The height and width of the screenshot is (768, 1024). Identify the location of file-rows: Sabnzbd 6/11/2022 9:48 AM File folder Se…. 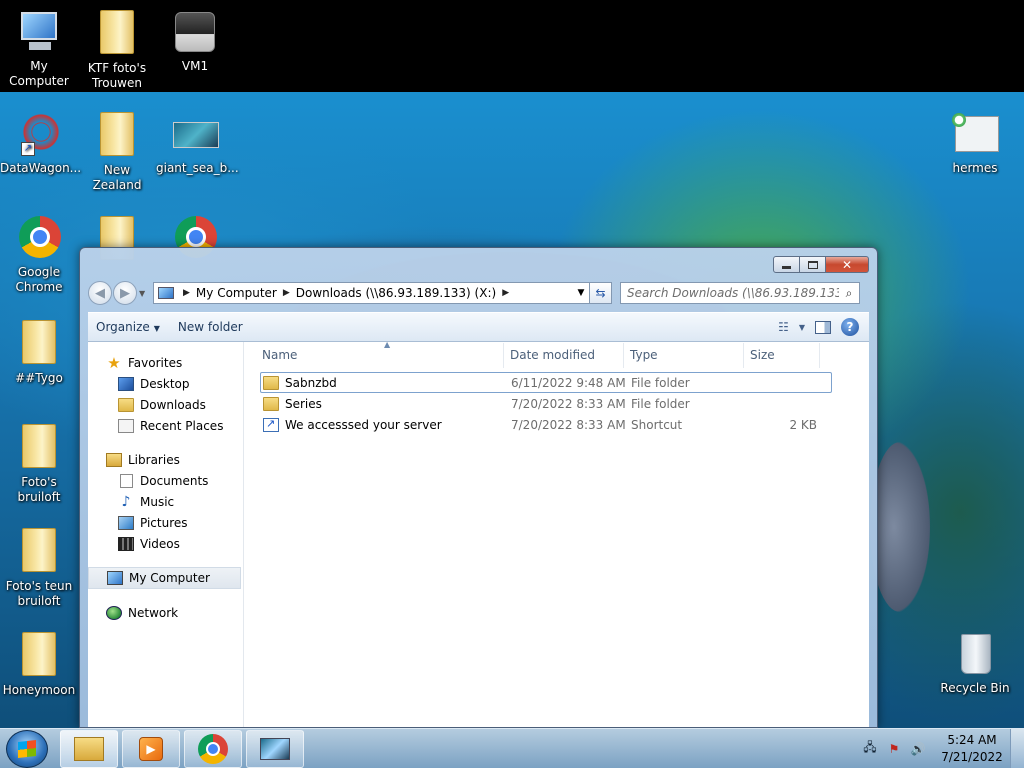
(556, 403).